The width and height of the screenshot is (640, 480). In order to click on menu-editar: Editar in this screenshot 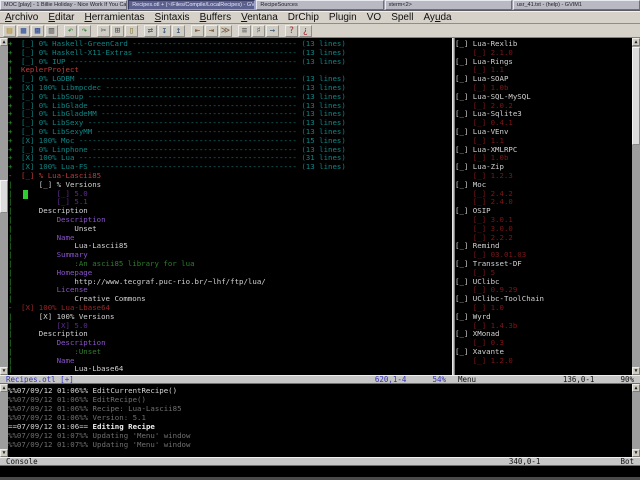, I will do `click(61, 17)`.